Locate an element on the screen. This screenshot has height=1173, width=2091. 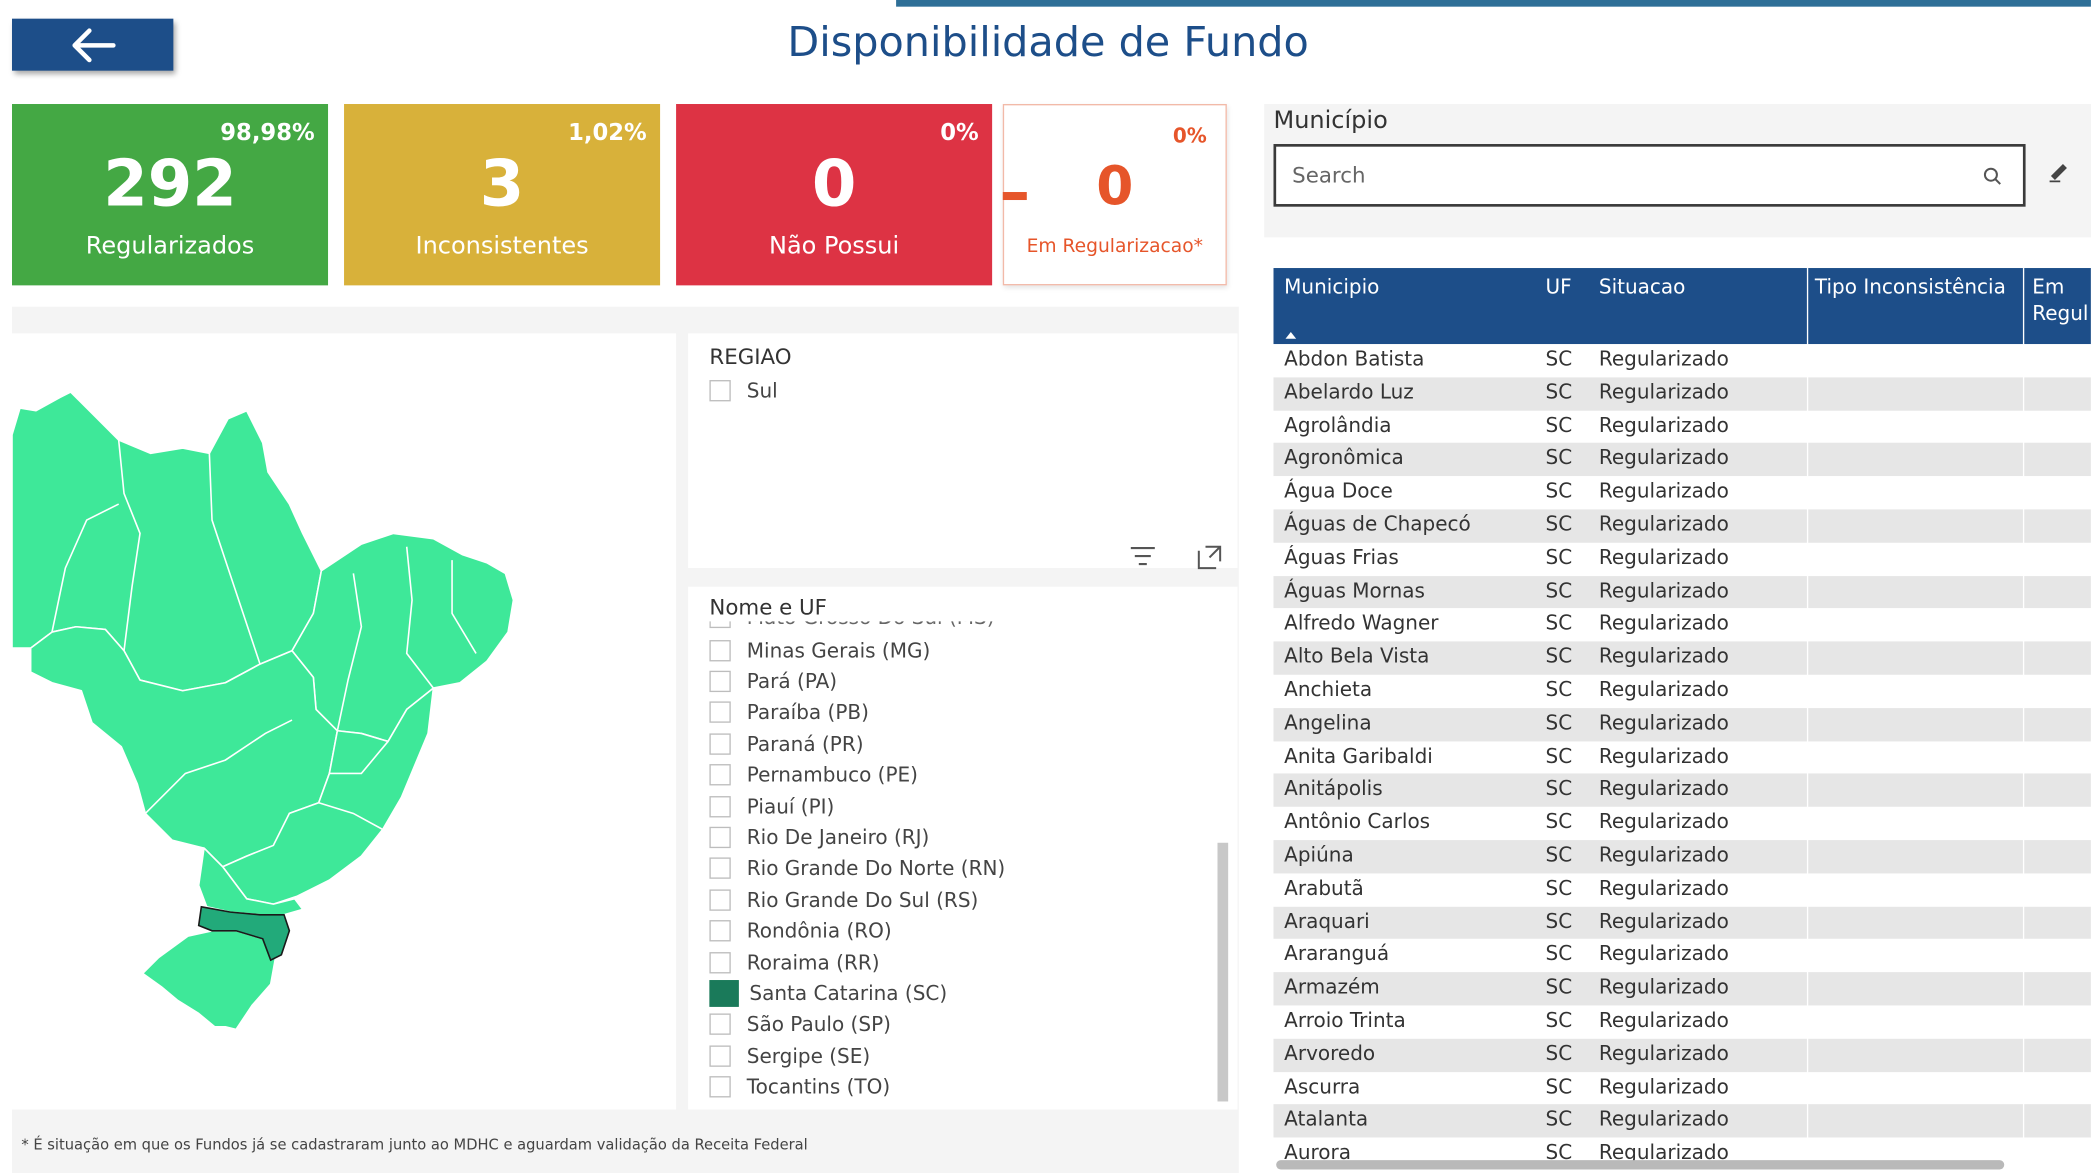
table-row: Armazém SC Regularizado is located at coordinates (1682, 989).